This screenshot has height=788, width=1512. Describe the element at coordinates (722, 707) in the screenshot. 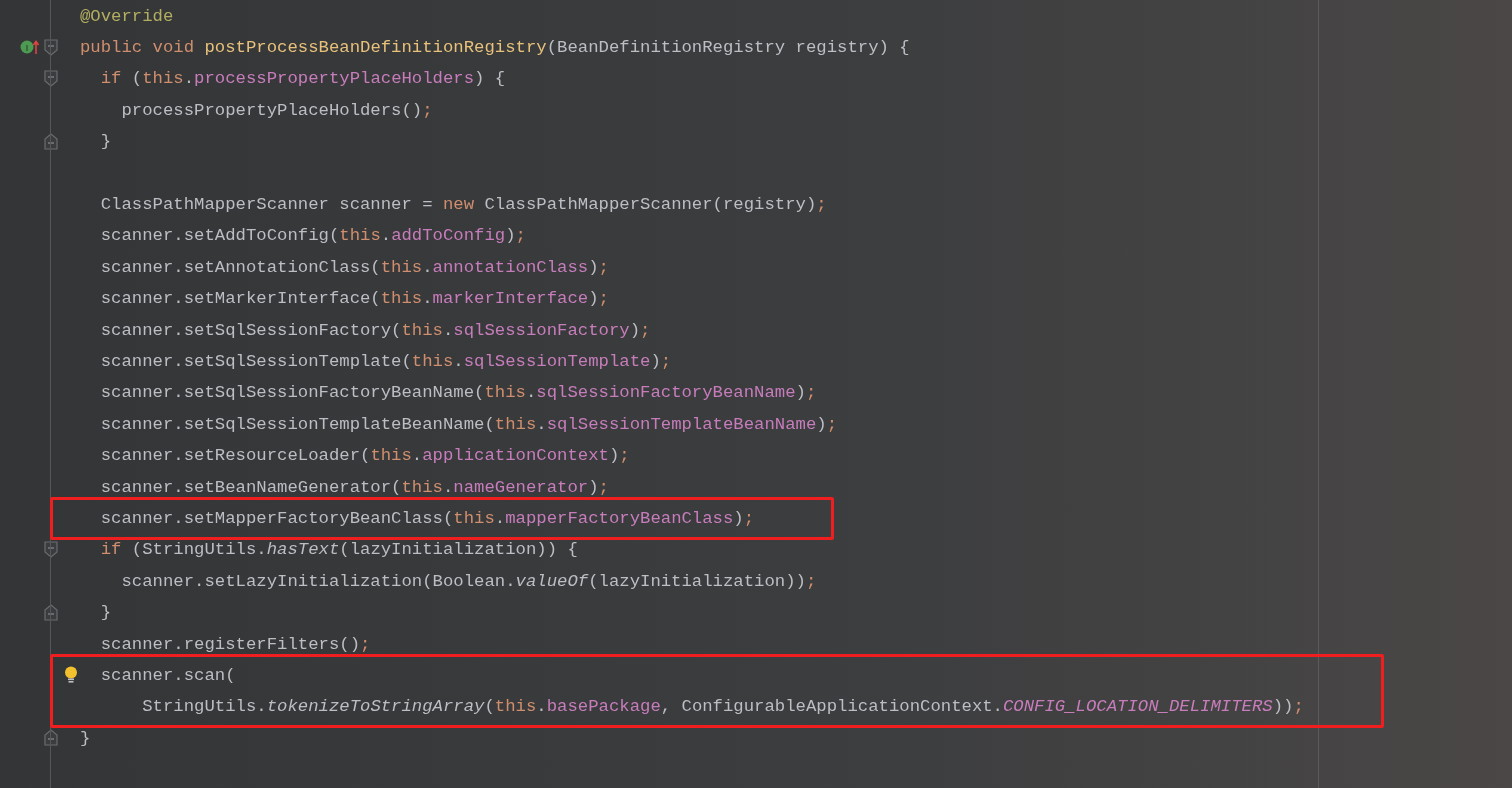

I see `code-line: StringUtils.tokenizeToStringArray(this.basePackage, ConfigurableApplicationContext.CONFIG_LOCATION_DELIMITERS));` at that location.